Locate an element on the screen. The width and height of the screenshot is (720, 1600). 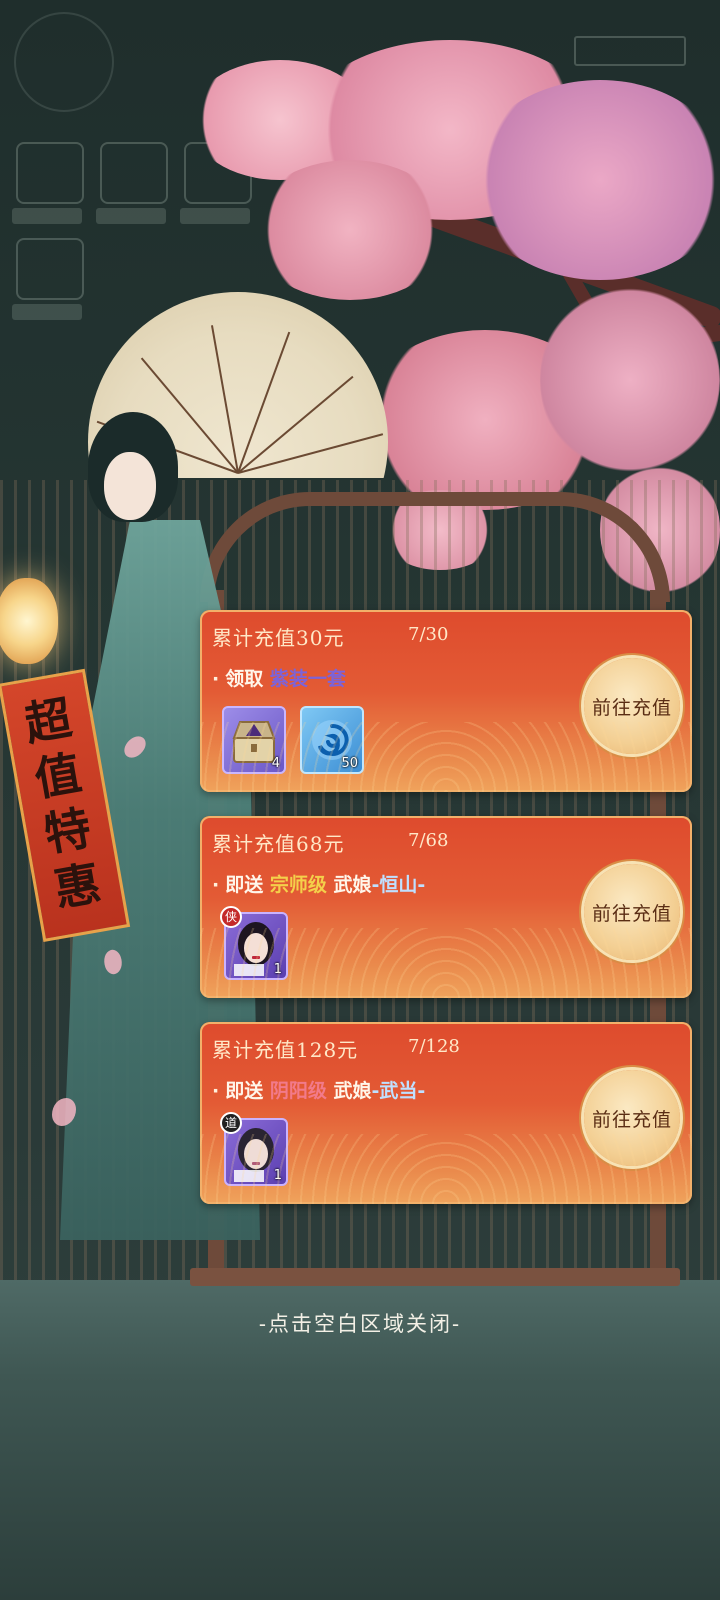
faction-badge-icon: 道 is located at coordinates (231, 1123).